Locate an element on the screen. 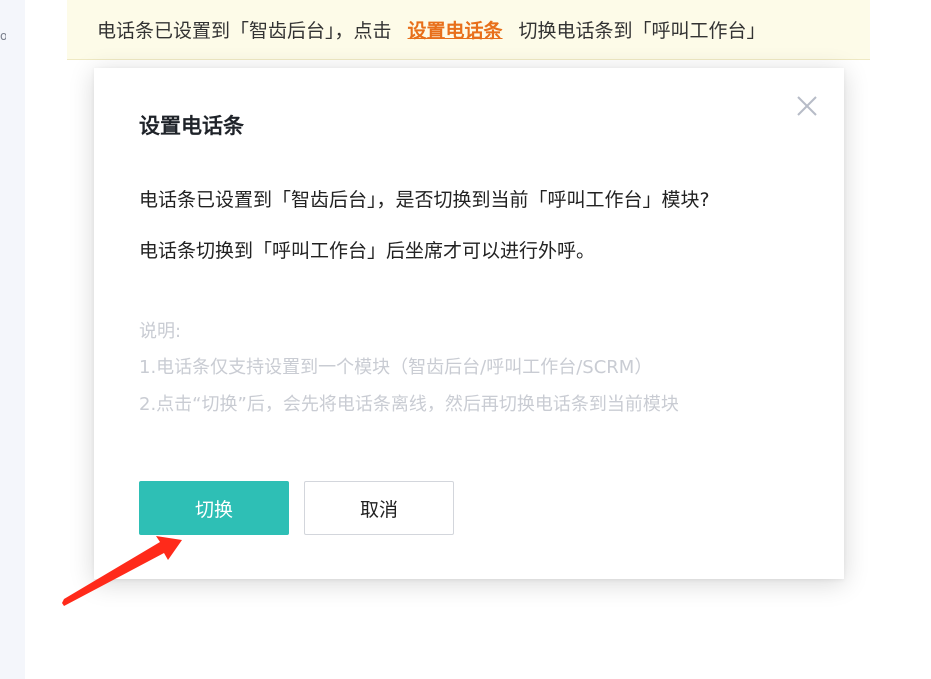  note-title: 说明: is located at coordinates (160, 331).